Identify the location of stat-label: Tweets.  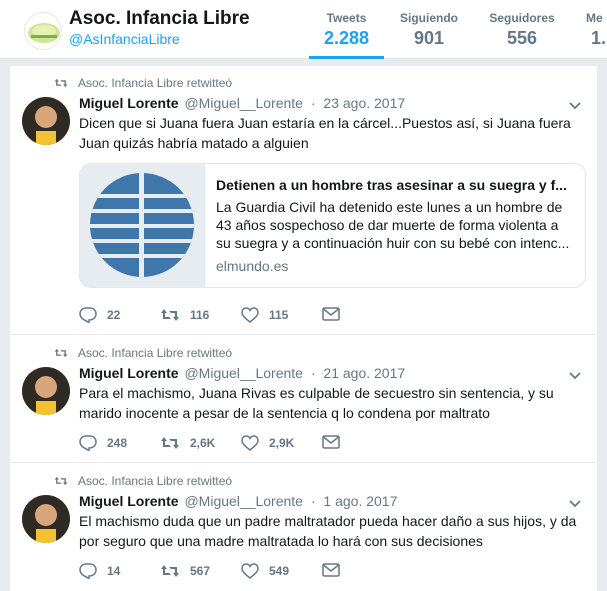
(346, 18).